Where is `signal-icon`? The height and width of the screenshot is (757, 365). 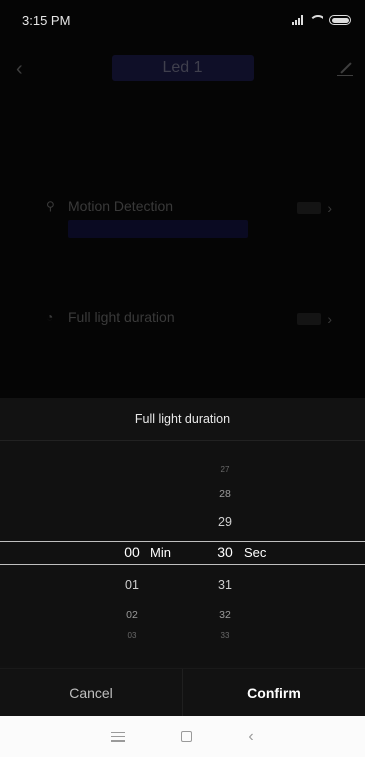
signal-icon is located at coordinates (297, 20).